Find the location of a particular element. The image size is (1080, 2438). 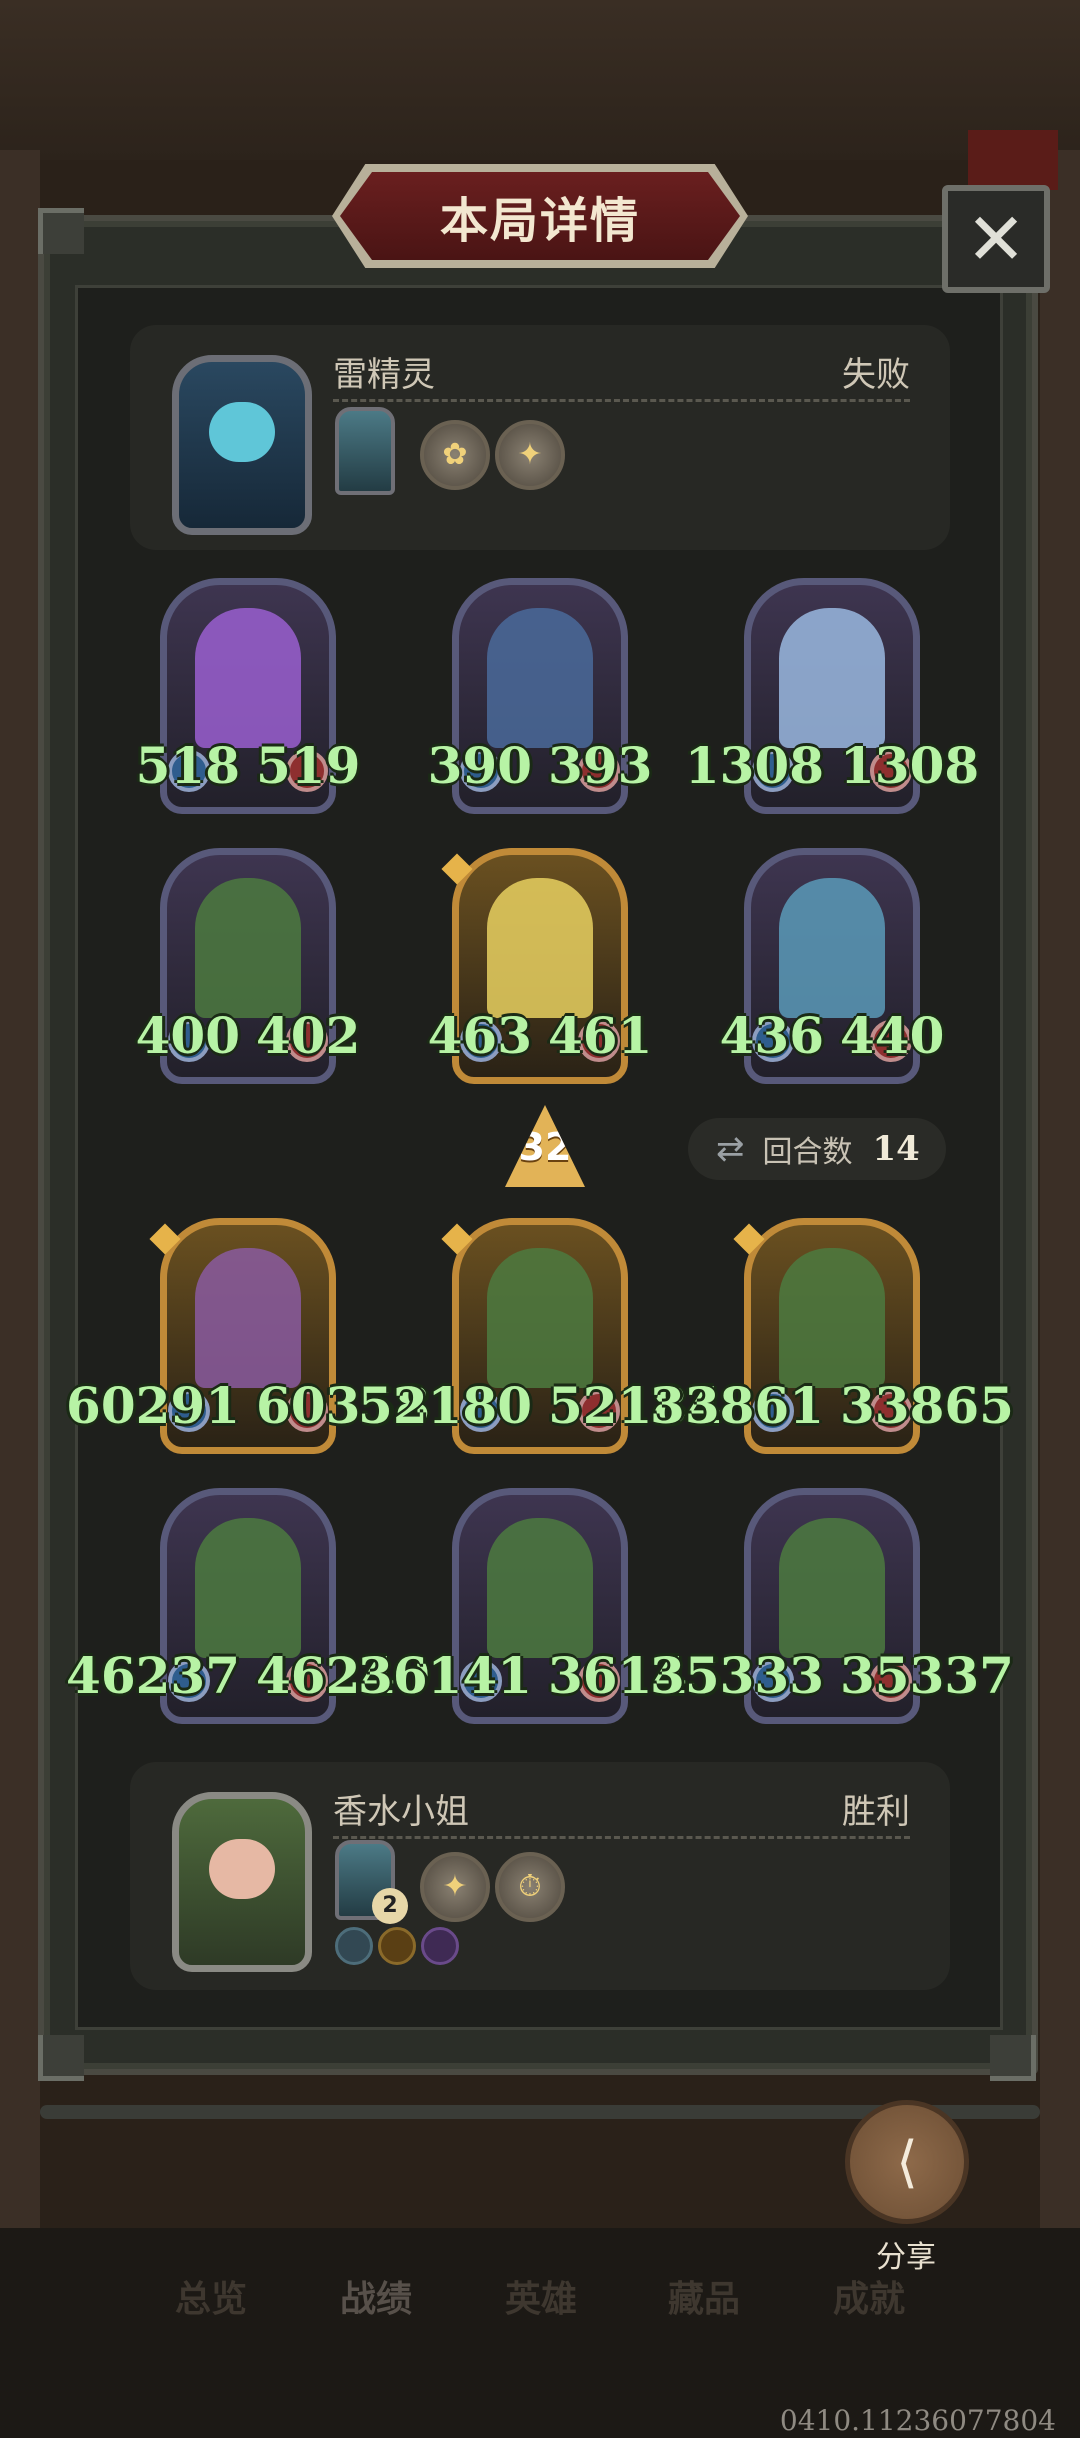

unit-card: 60291 60358 is located at coordinates (248, 1336).